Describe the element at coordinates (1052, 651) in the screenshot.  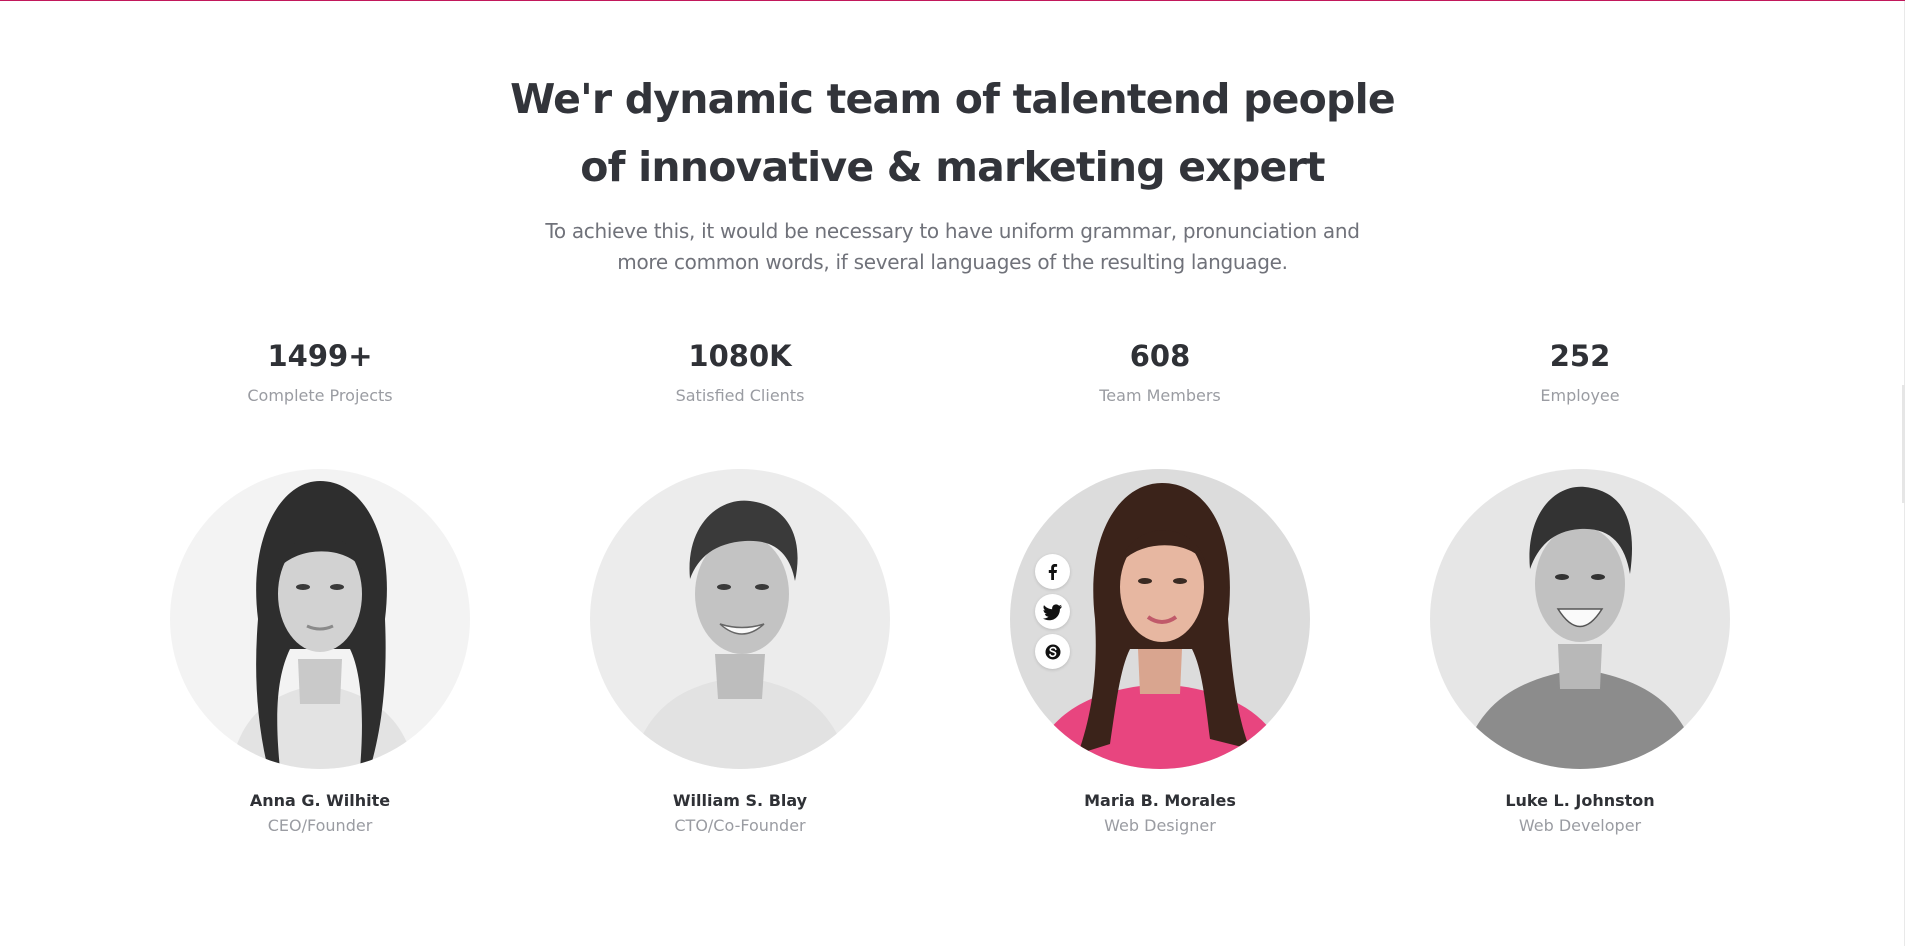
I see `skype-icon` at that location.